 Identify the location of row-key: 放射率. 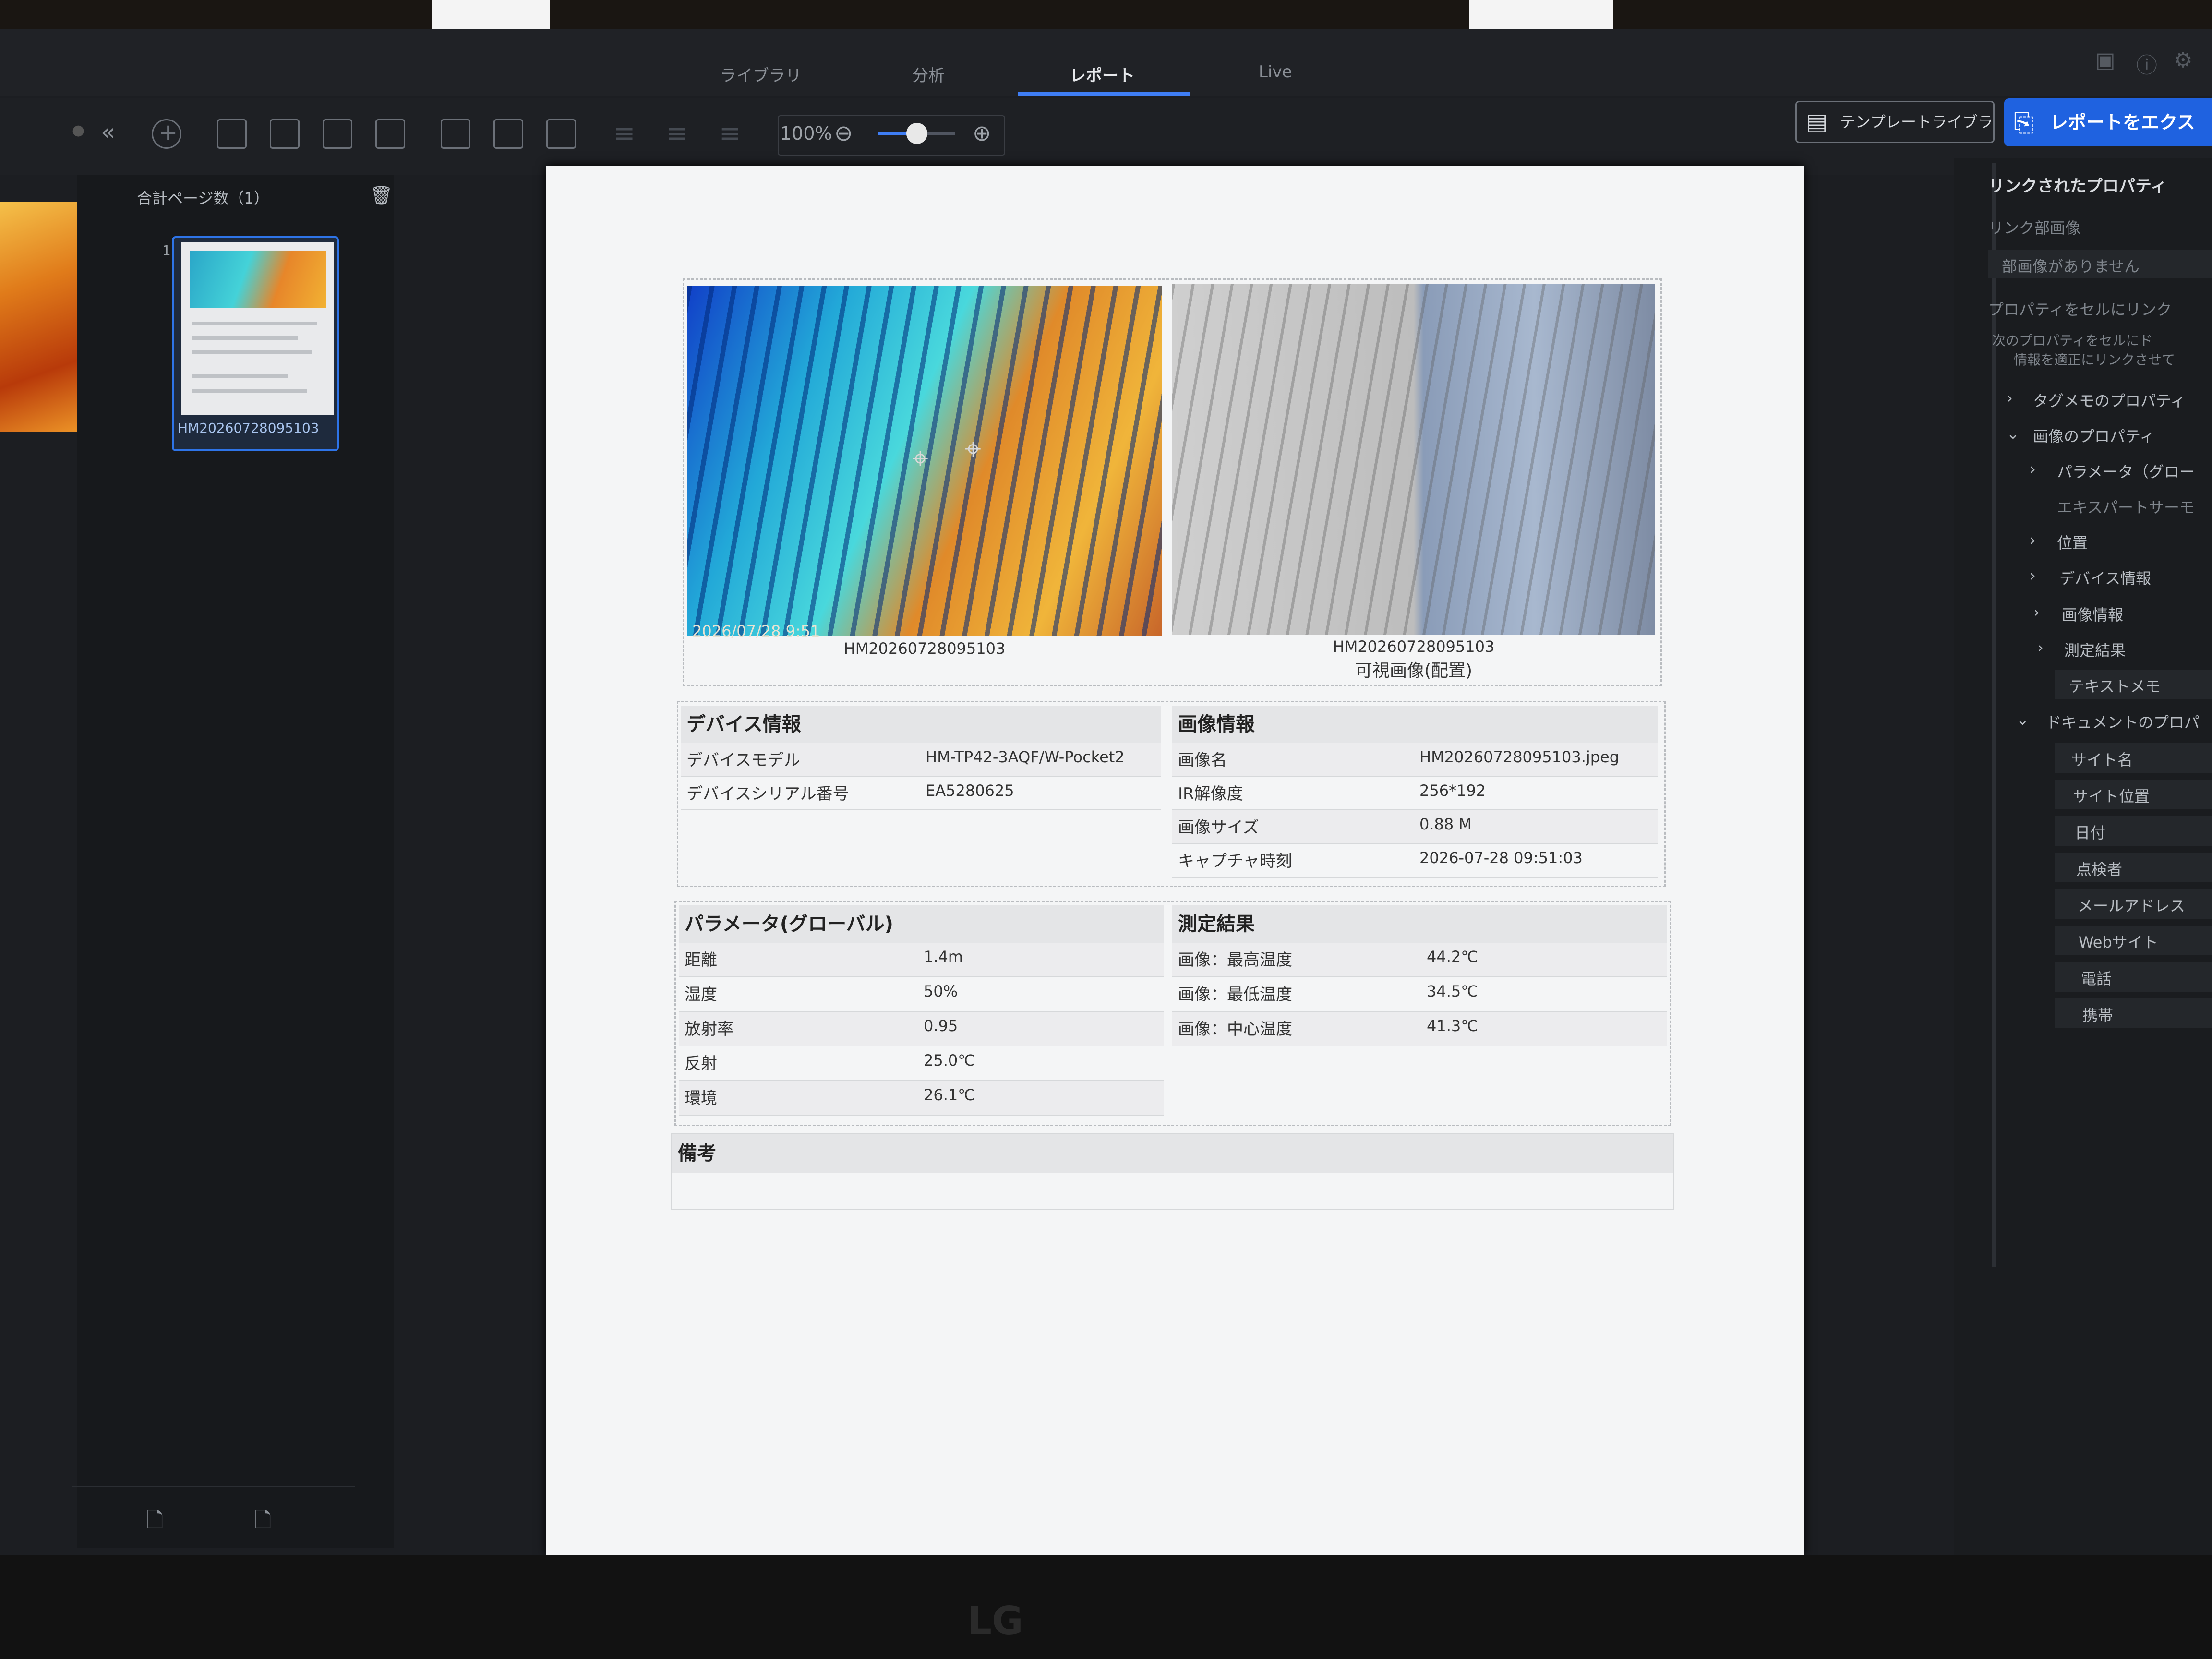
(709, 1029).